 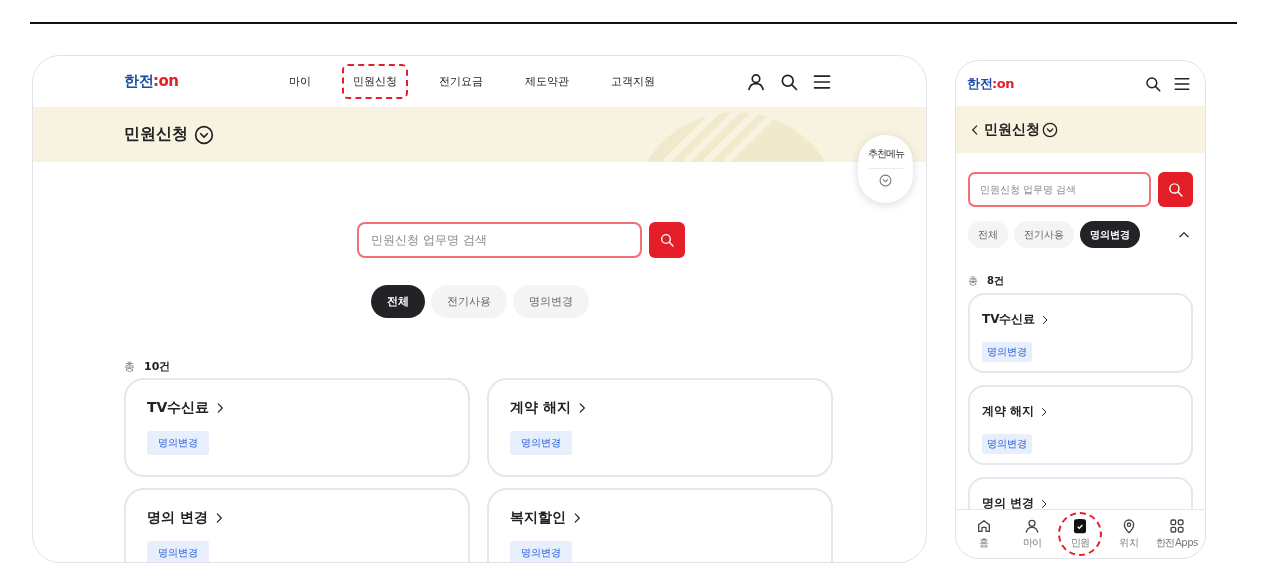 I want to click on service-card: 명의 변경 명의변경, so click(x=297, y=525).